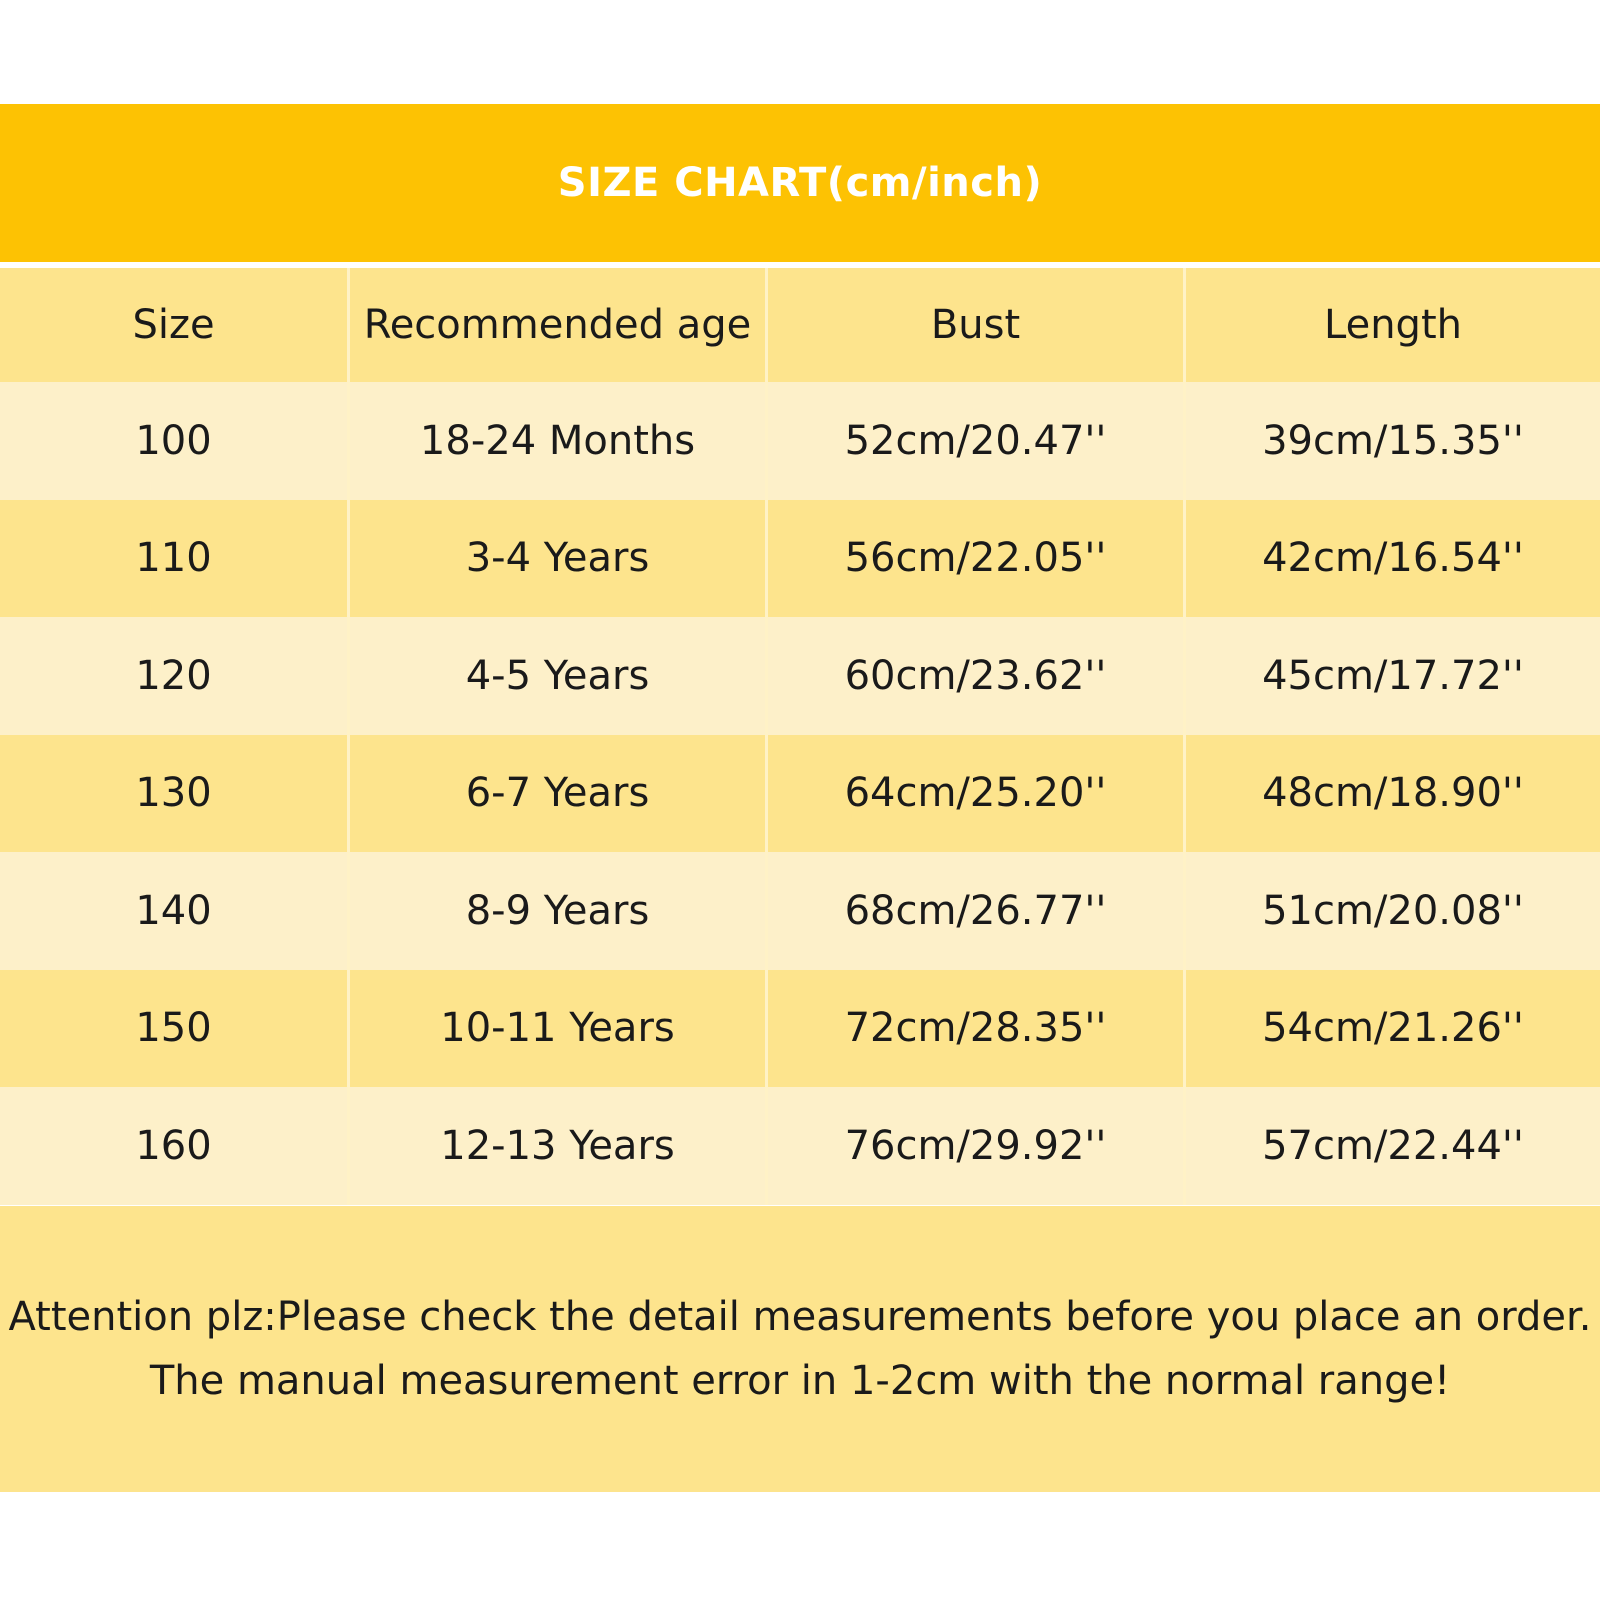 The height and width of the screenshot is (1600, 1600). I want to click on cell-size: 150, so click(173, 1028).